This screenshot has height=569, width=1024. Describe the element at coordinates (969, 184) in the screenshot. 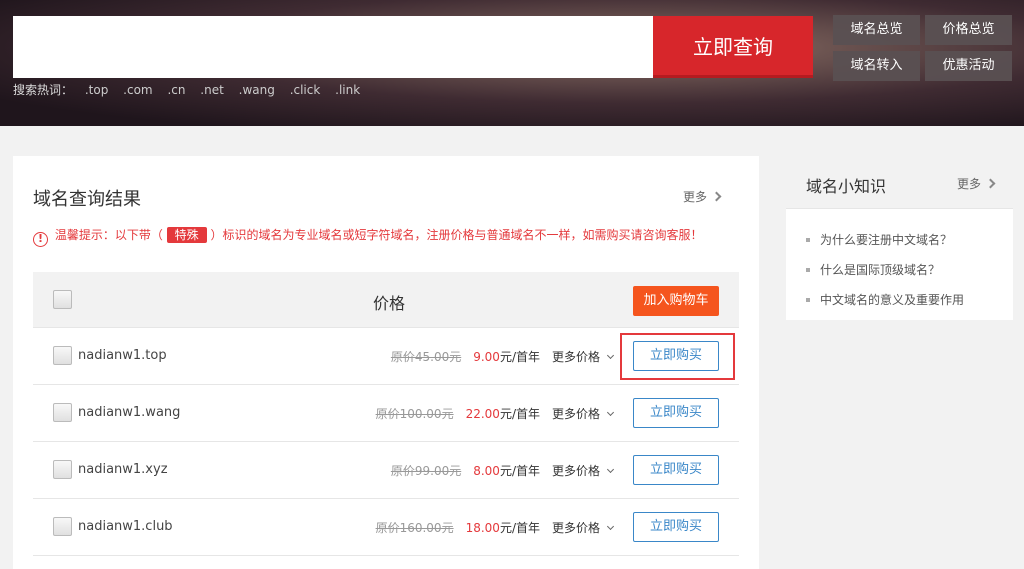

I see `knowledge-more-label: 更多` at that location.